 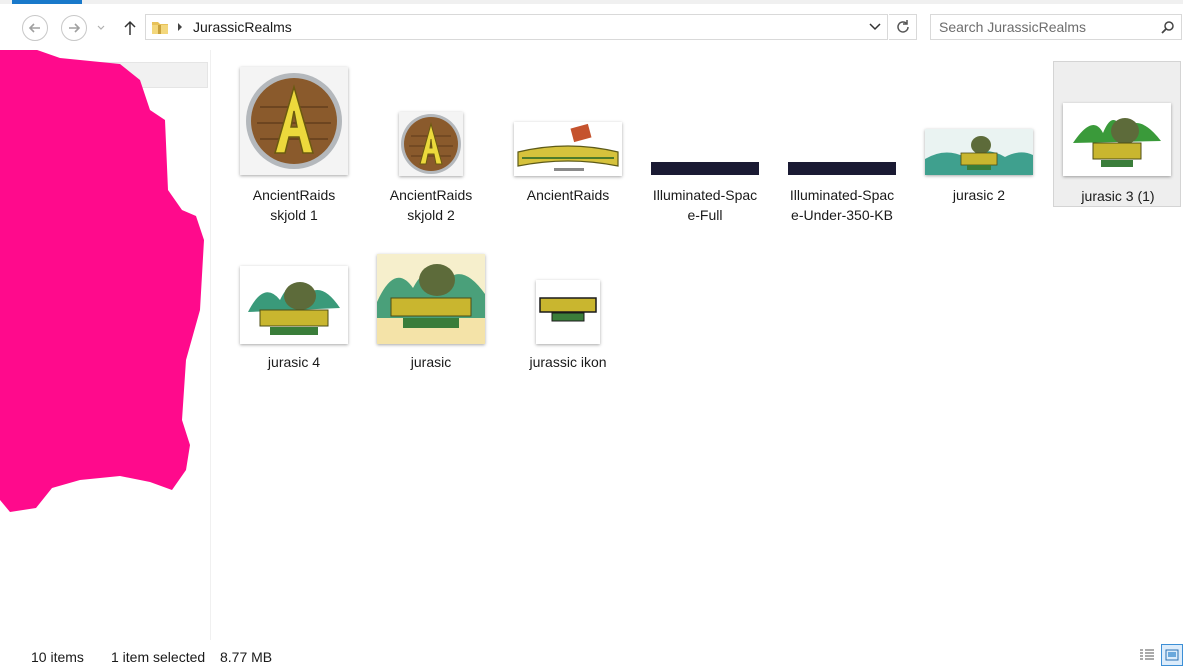 What do you see at coordinates (294, 205) in the screenshot?
I see `file-name: AncientRaids skjold 1` at bounding box center [294, 205].